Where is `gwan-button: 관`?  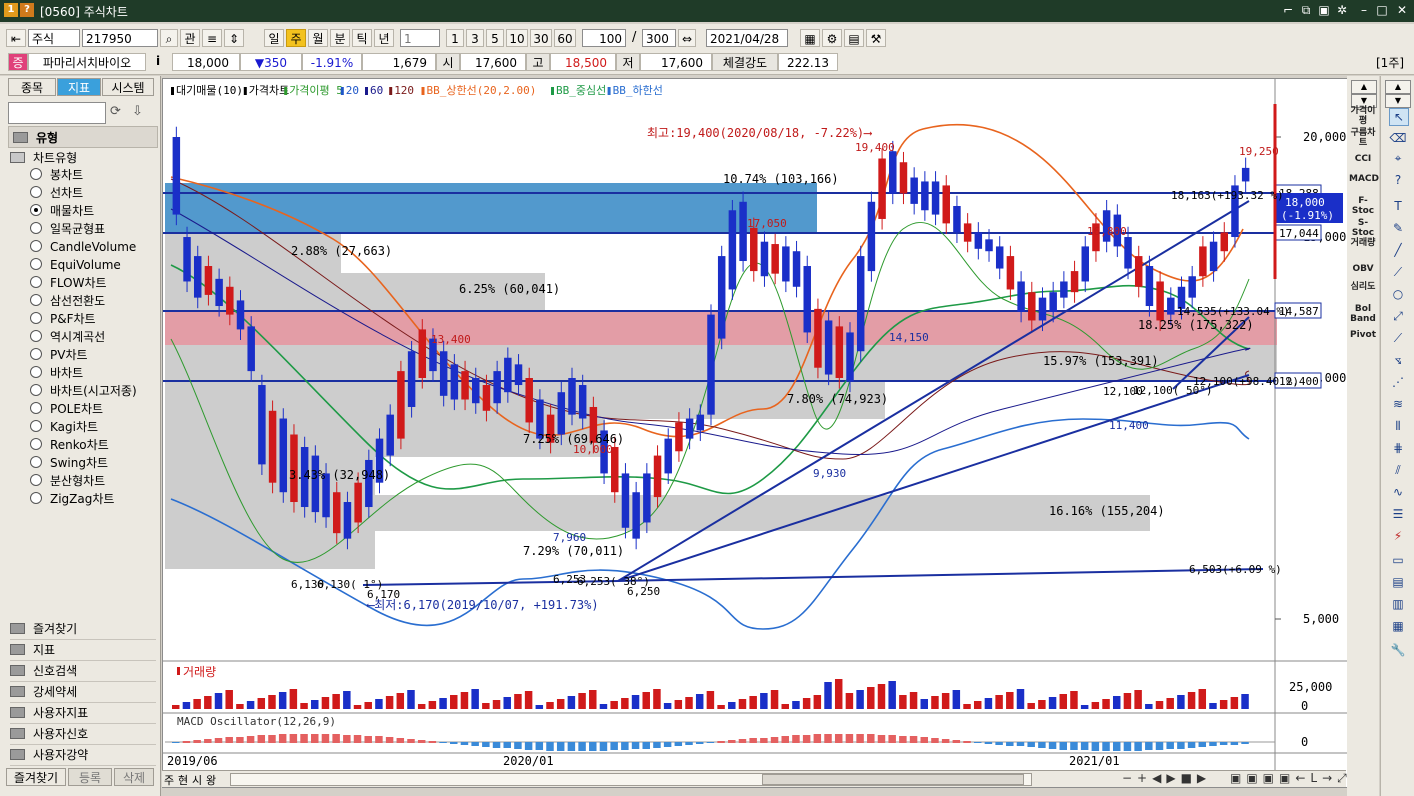
gwan-button: 관 is located at coordinates (190, 38).